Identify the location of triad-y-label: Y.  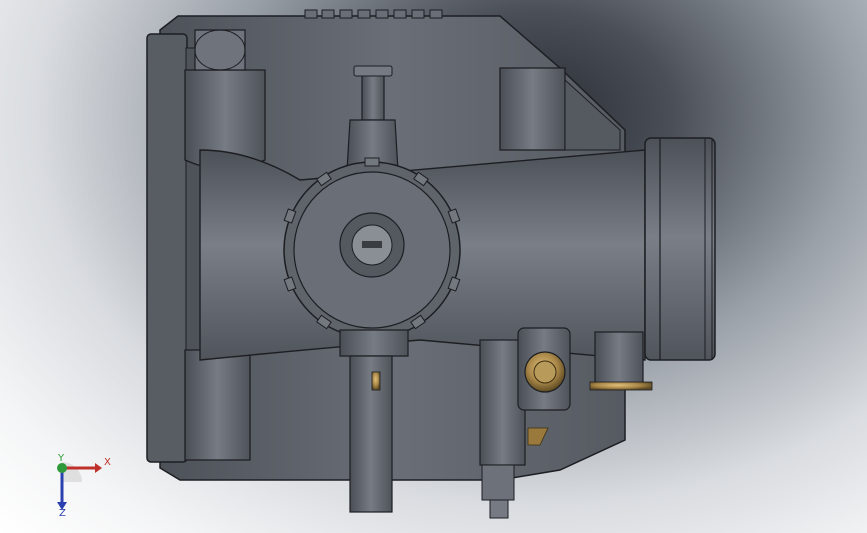
(61, 458).